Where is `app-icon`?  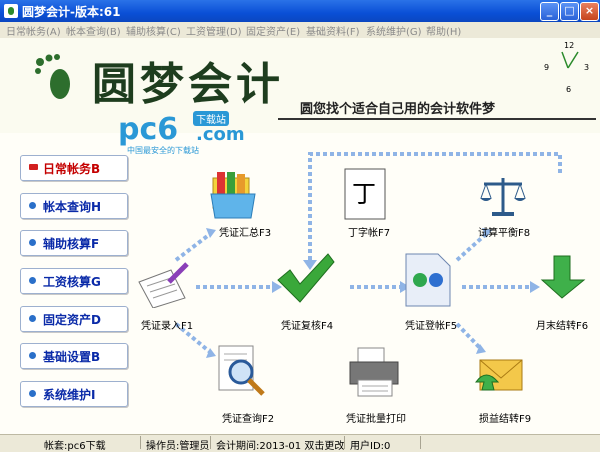
app-icon is located at coordinates (11, 11).